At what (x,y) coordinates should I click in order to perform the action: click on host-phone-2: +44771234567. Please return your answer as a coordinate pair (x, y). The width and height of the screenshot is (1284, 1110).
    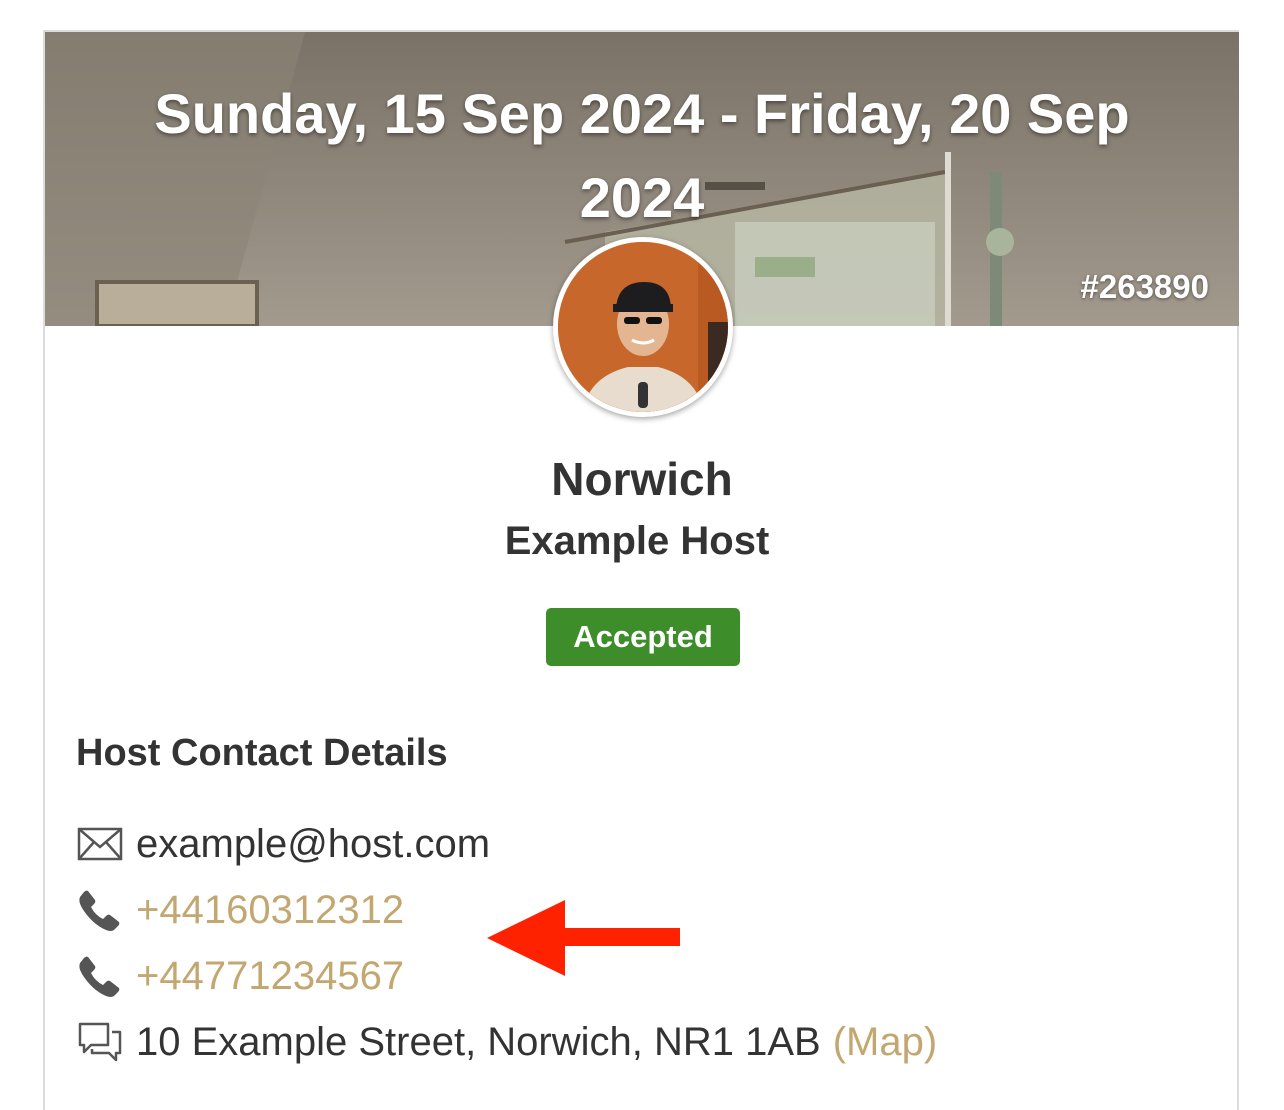
    Looking at the image, I should click on (270, 976).